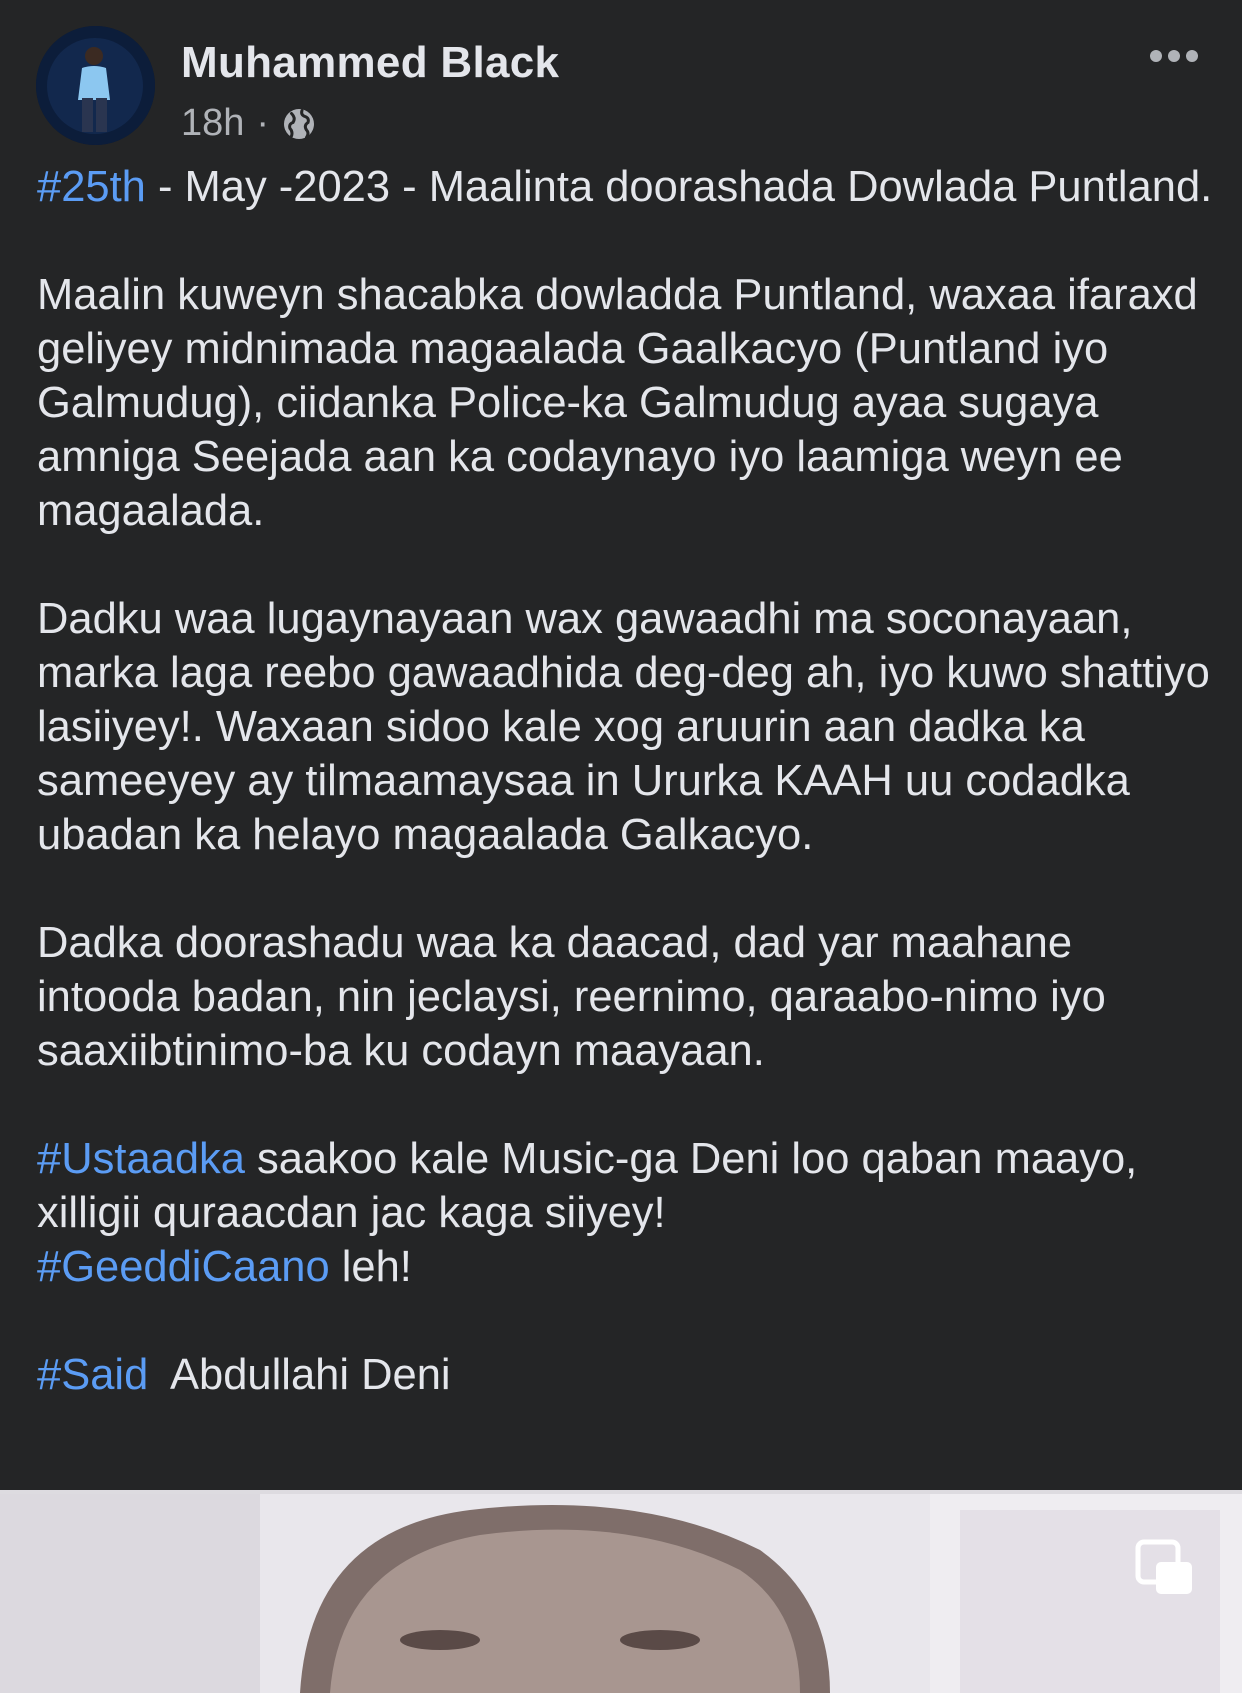 This screenshot has height=1693, width=1242. I want to click on paragraph-6-text: Abdullahi Deni, so click(299, 1375).